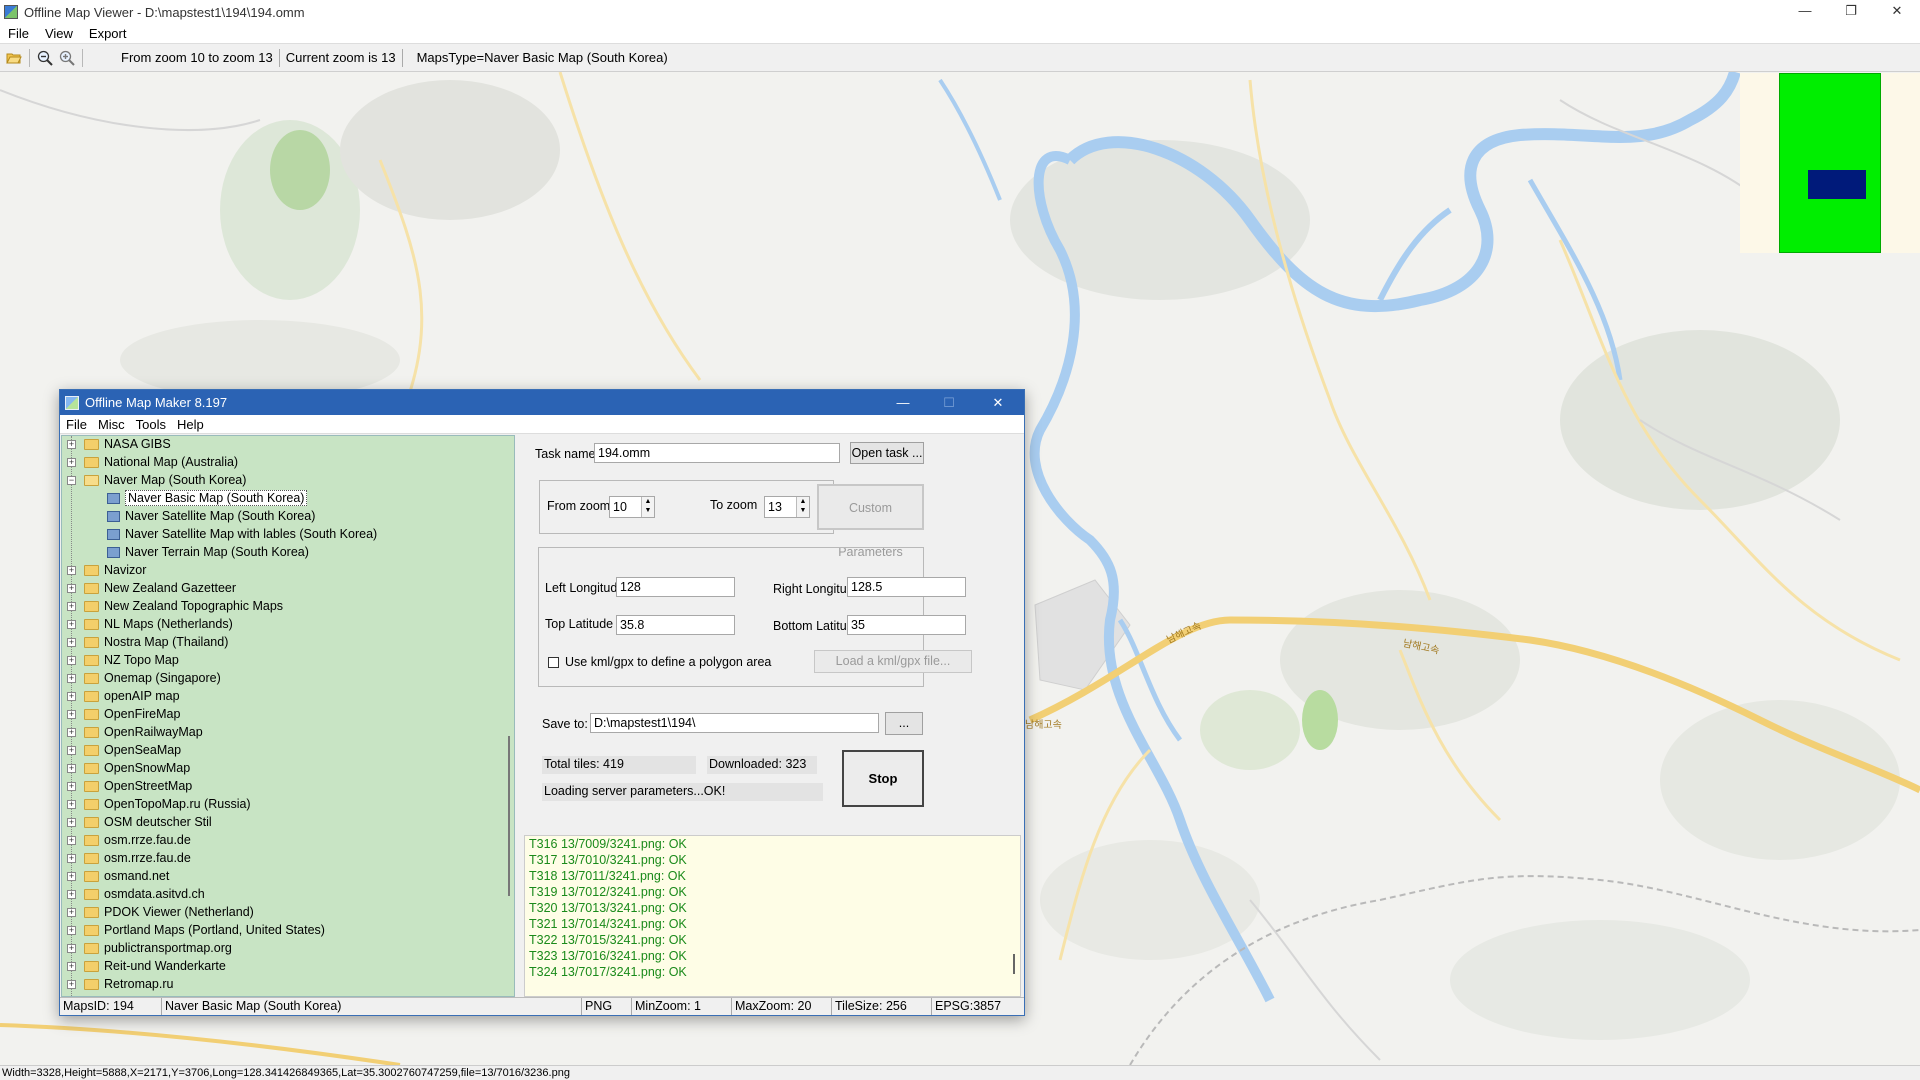 The image size is (1920, 1080). What do you see at coordinates (1897, 12) in the screenshot?
I see `close-button: ✕` at bounding box center [1897, 12].